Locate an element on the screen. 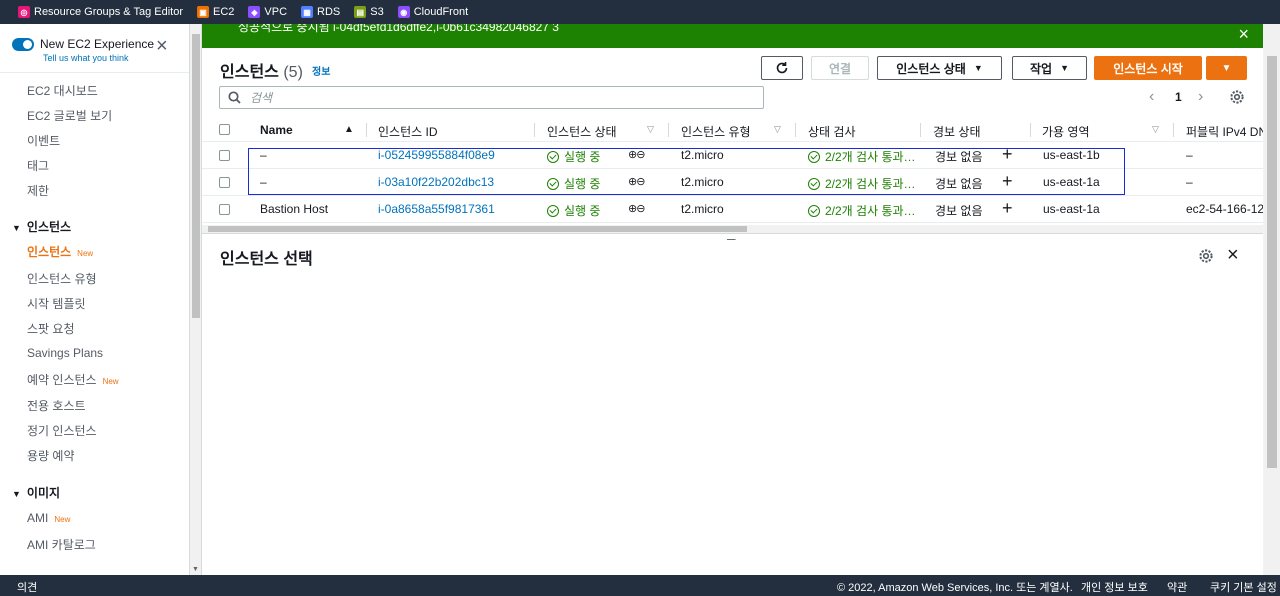  bookmark-vpc: ◈ VPC is located at coordinates (267, 12).